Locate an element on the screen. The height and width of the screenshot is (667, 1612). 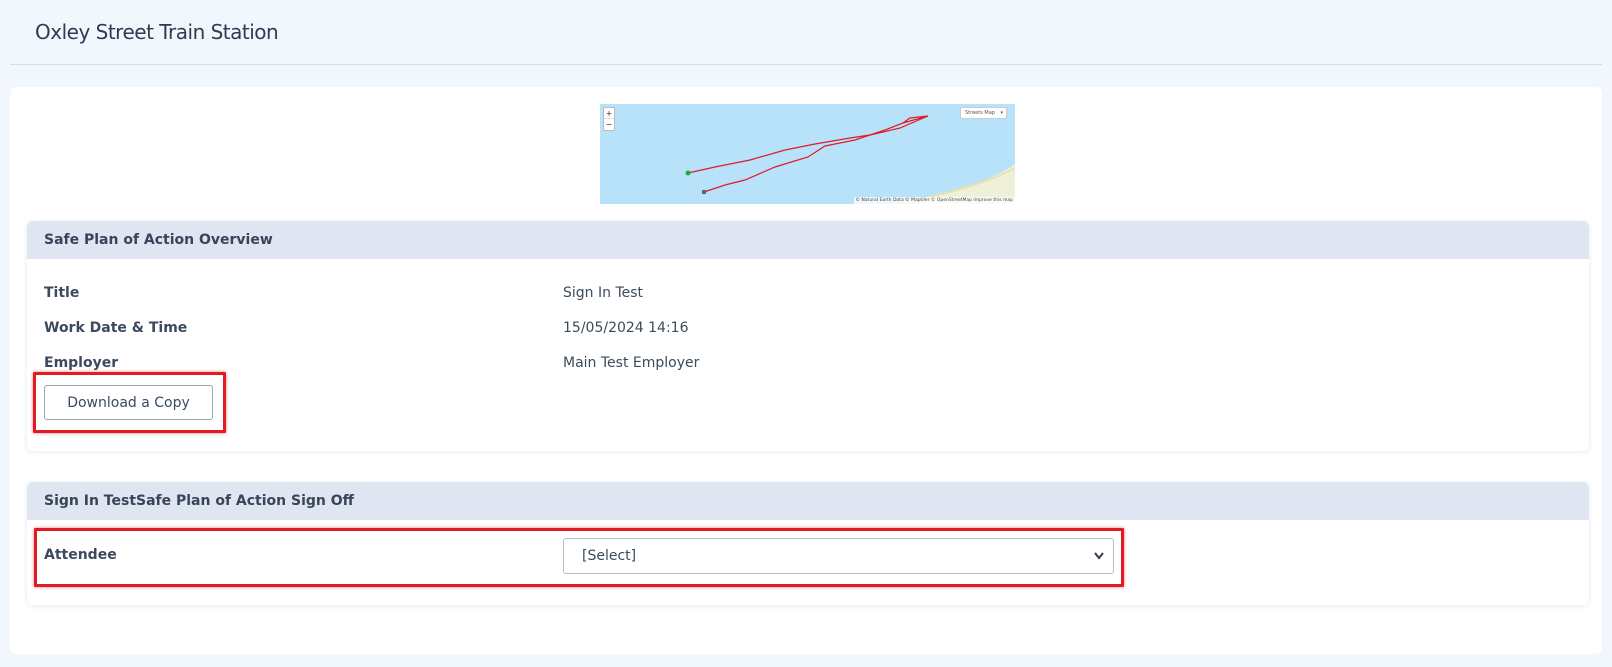
end-marker is located at coordinates (704, 192).